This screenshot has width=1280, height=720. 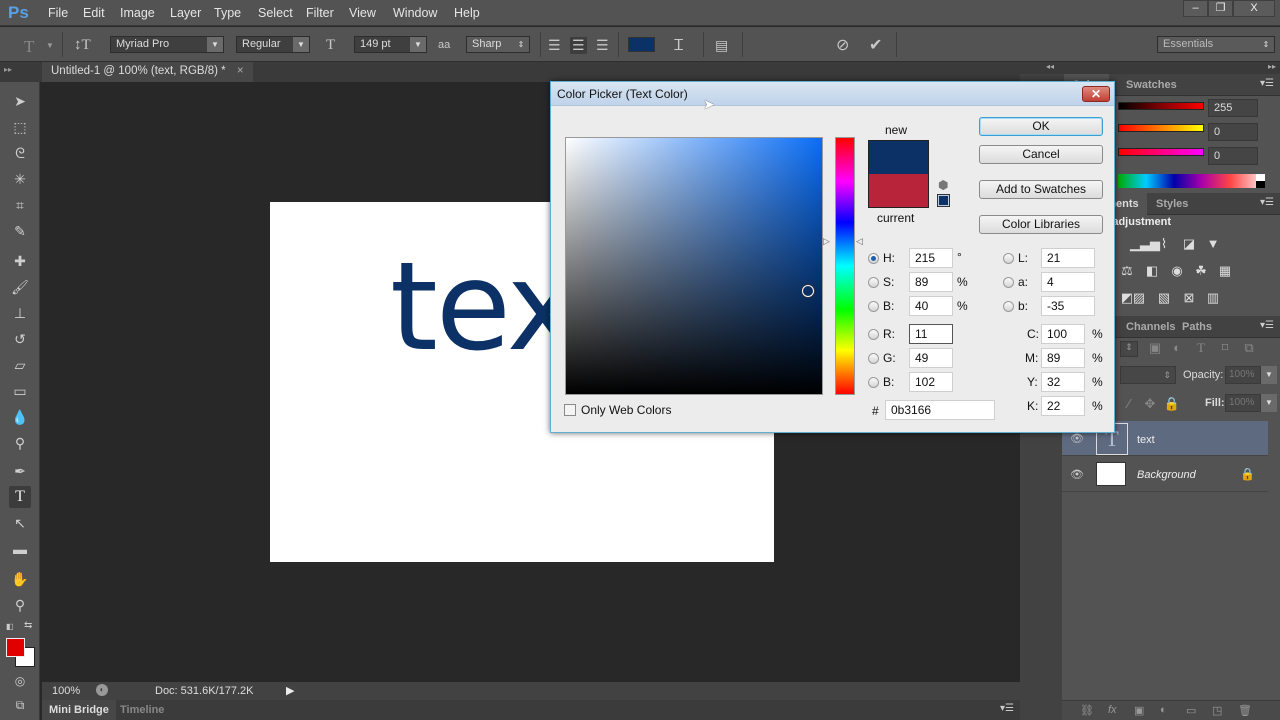 What do you see at coordinates (1155, 348) in the screenshot?
I see `filter-pixel-icon: ▣` at bounding box center [1155, 348].